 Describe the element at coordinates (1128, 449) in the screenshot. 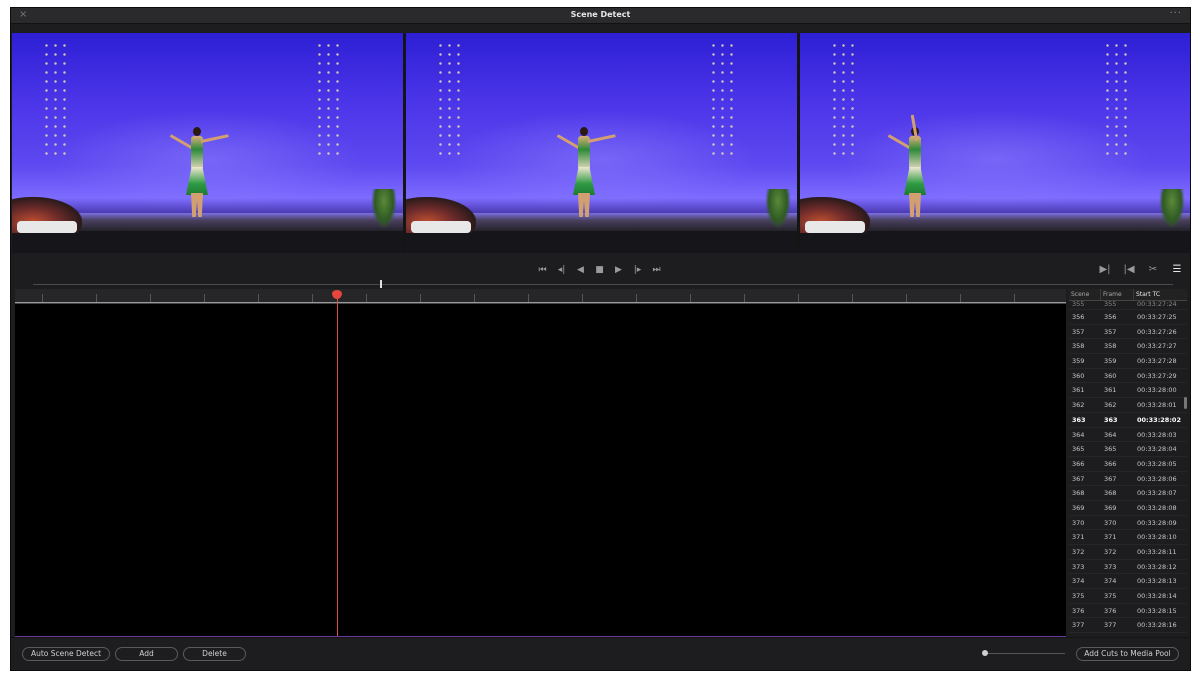

I see `list-item: 365 365 00:33:28:04` at that location.